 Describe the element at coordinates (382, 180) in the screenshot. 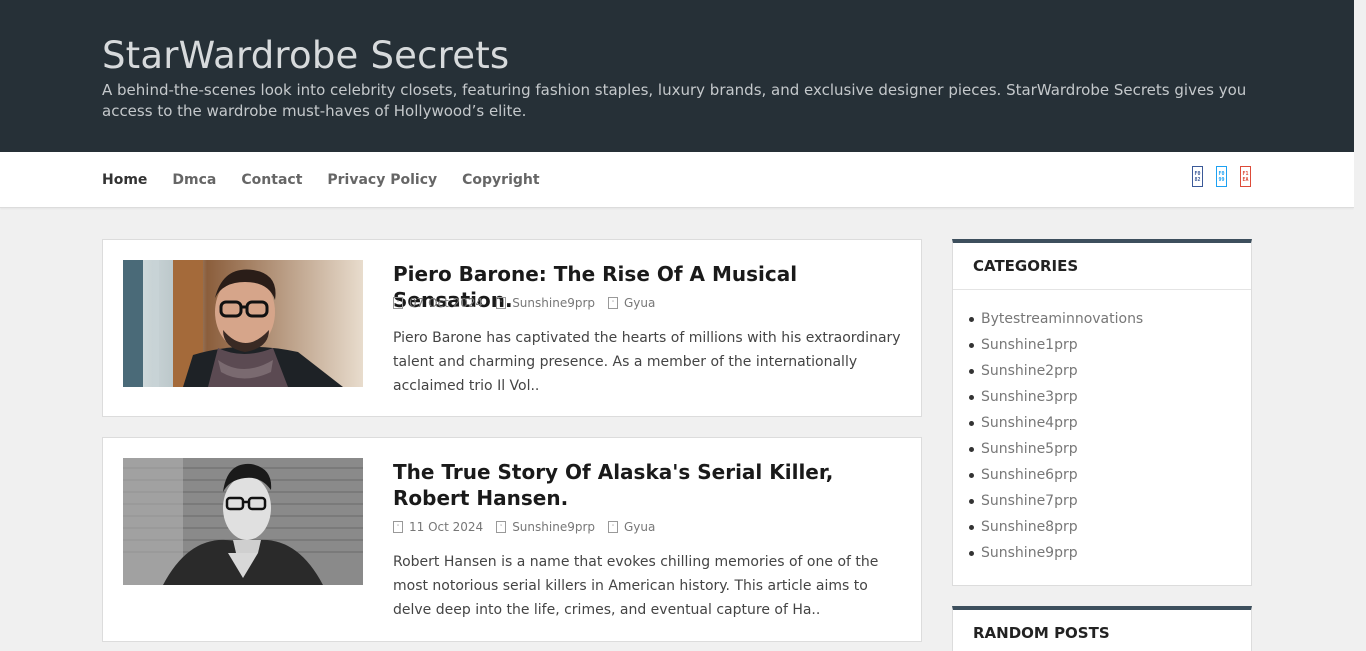

I see `nav-item-privacy-policy: Privacy Policy` at that location.